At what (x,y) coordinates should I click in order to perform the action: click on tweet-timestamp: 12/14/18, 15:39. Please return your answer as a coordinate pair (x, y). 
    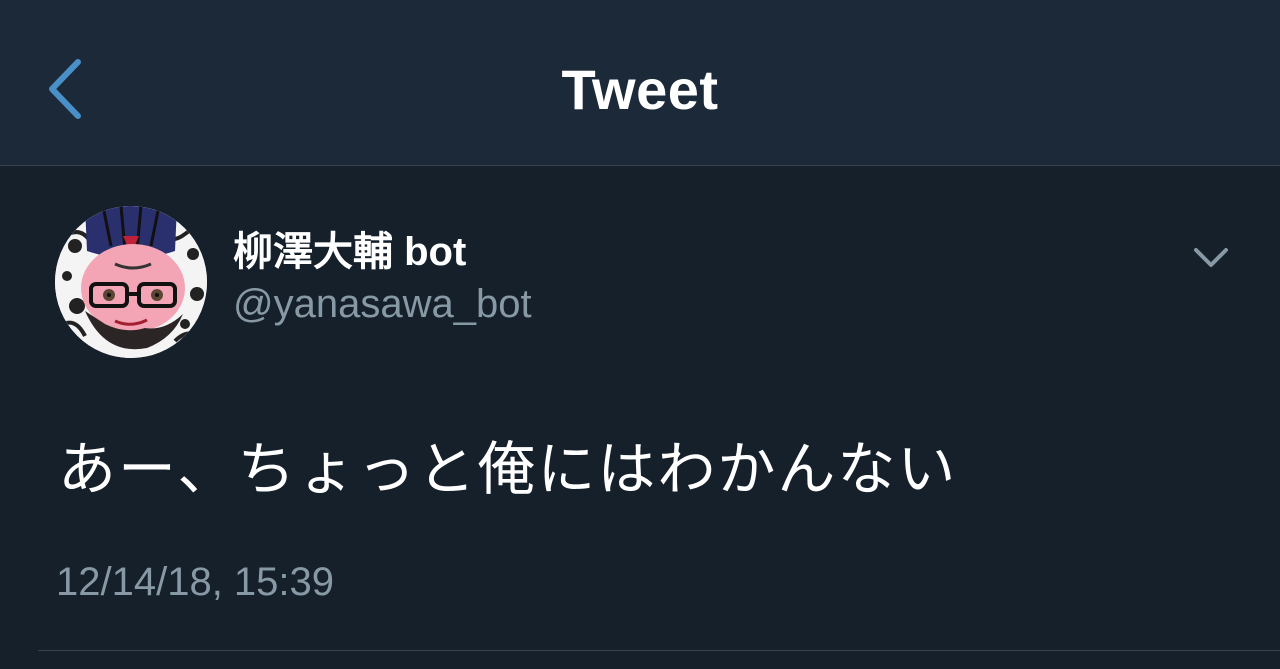
    Looking at the image, I should click on (195, 582).